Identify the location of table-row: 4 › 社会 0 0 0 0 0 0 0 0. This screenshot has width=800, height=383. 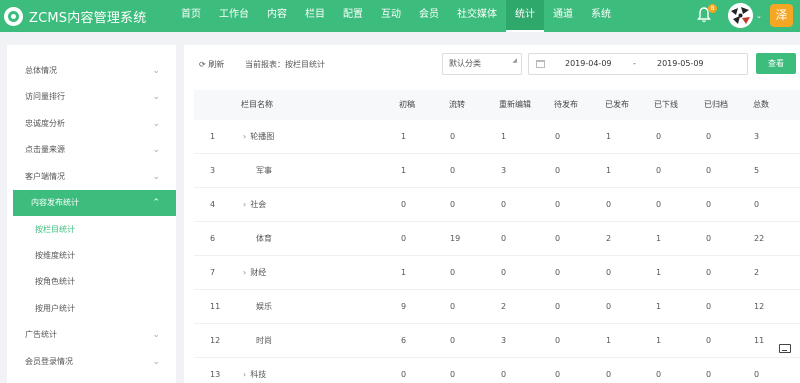
(497, 205).